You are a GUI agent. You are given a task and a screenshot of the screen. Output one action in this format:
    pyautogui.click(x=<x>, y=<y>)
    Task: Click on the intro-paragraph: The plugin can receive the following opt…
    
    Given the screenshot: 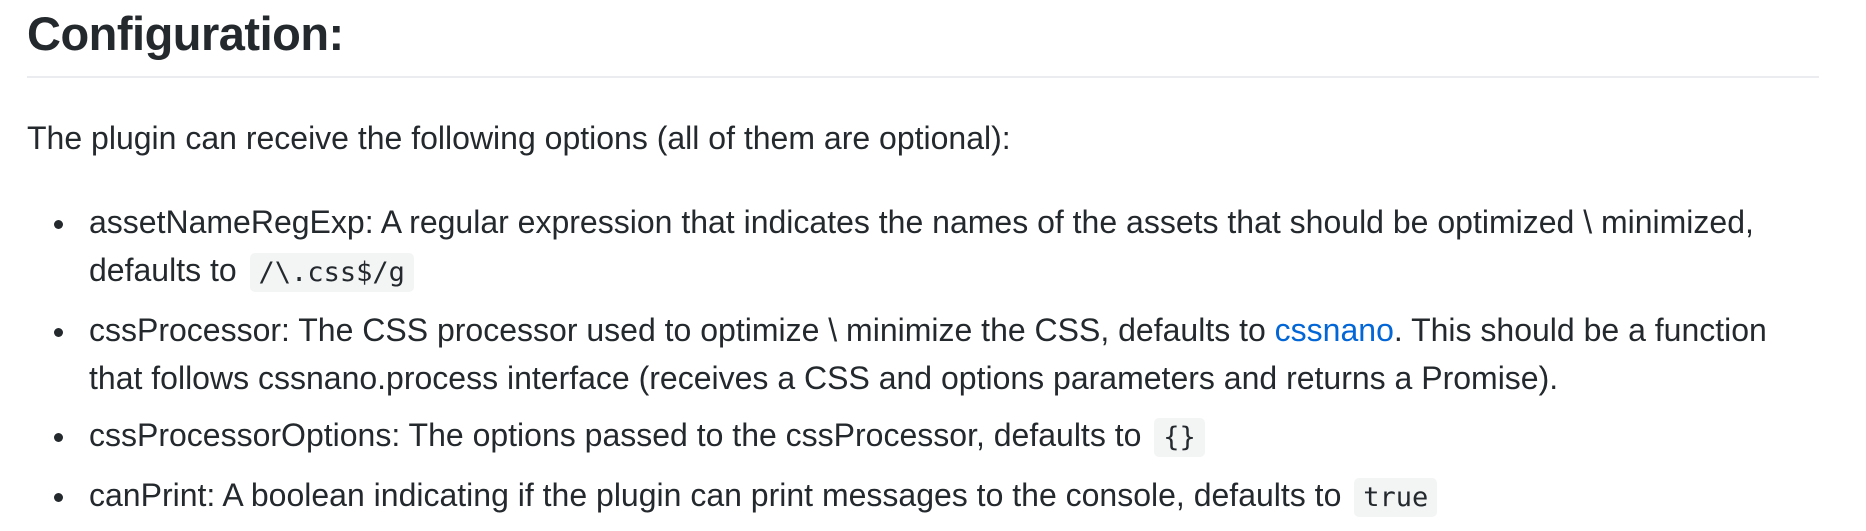 What is the action you would take?
    pyautogui.click(x=519, y=138)
    